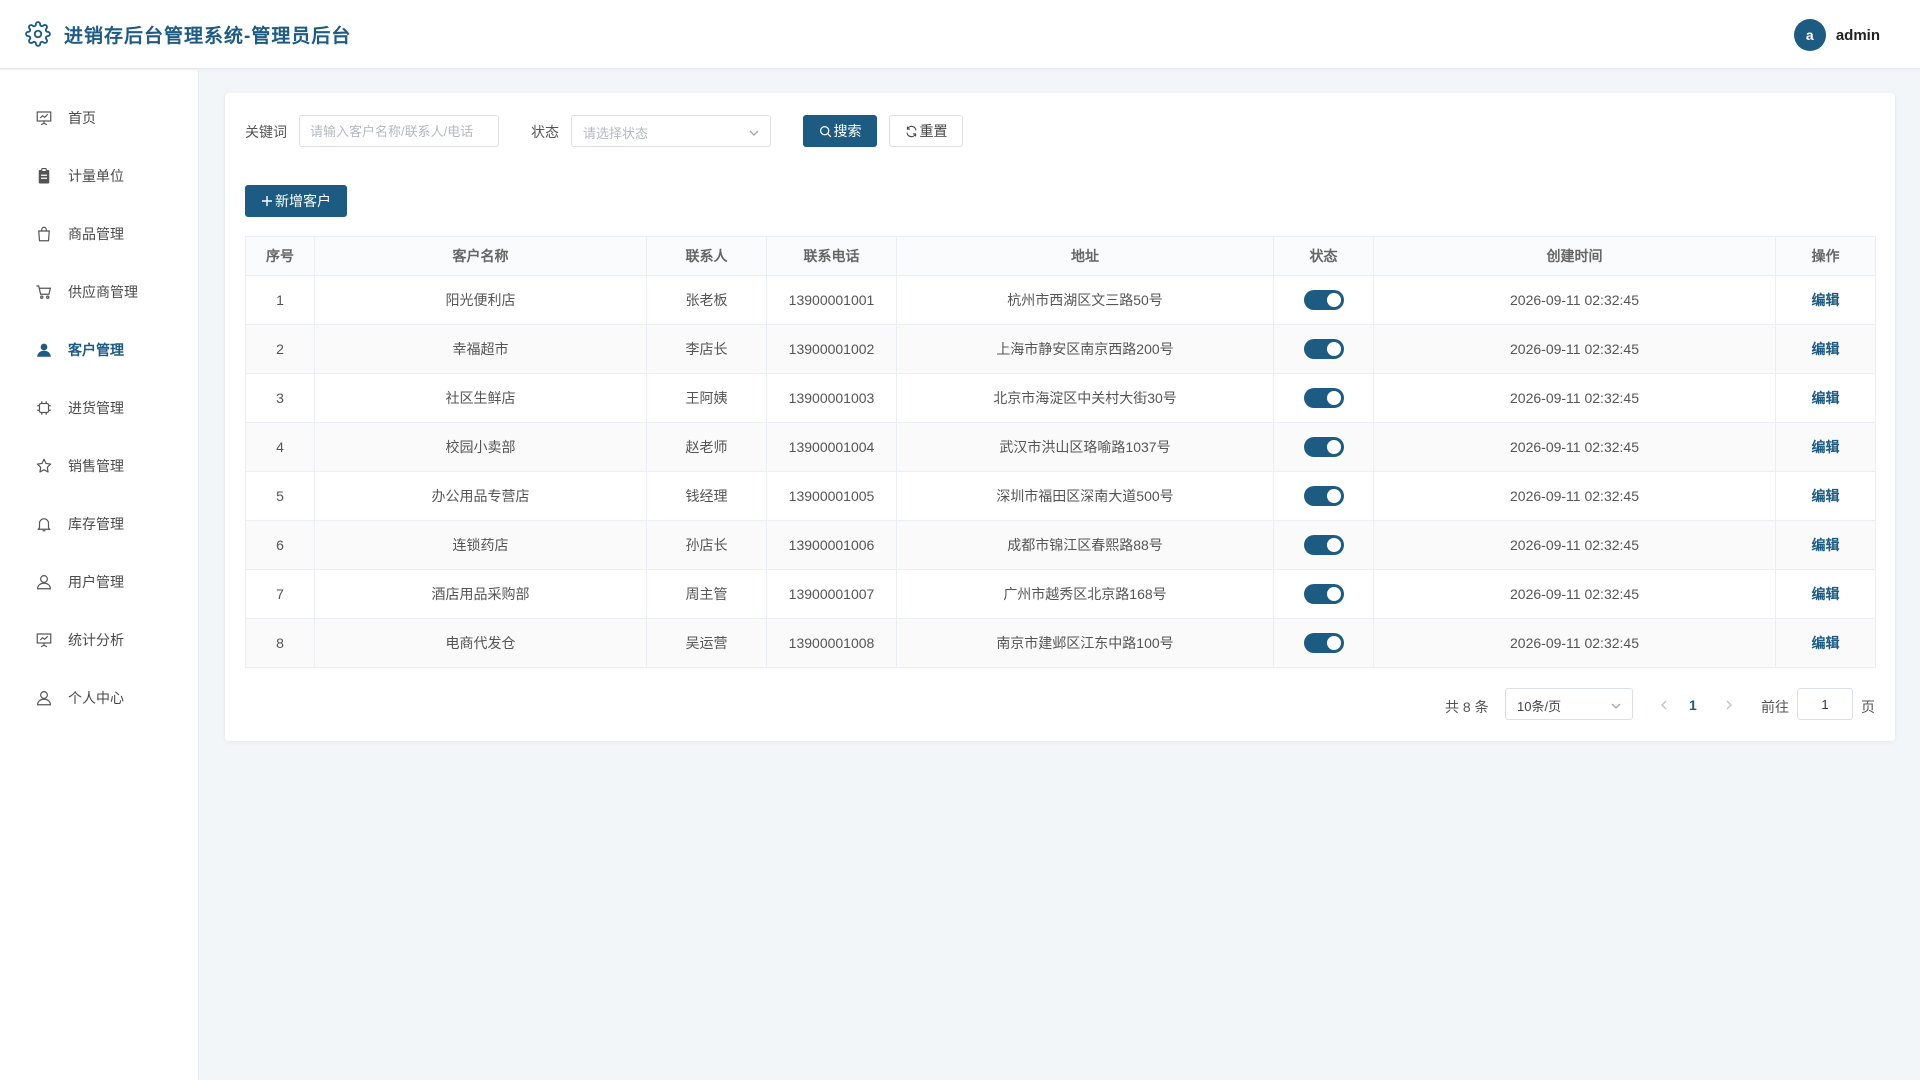 This screenshot has height=1080, width=1920. Describe the element at coordinates (831, 447) in the screenshot. I see `phone-number: 13900001004` at that location.